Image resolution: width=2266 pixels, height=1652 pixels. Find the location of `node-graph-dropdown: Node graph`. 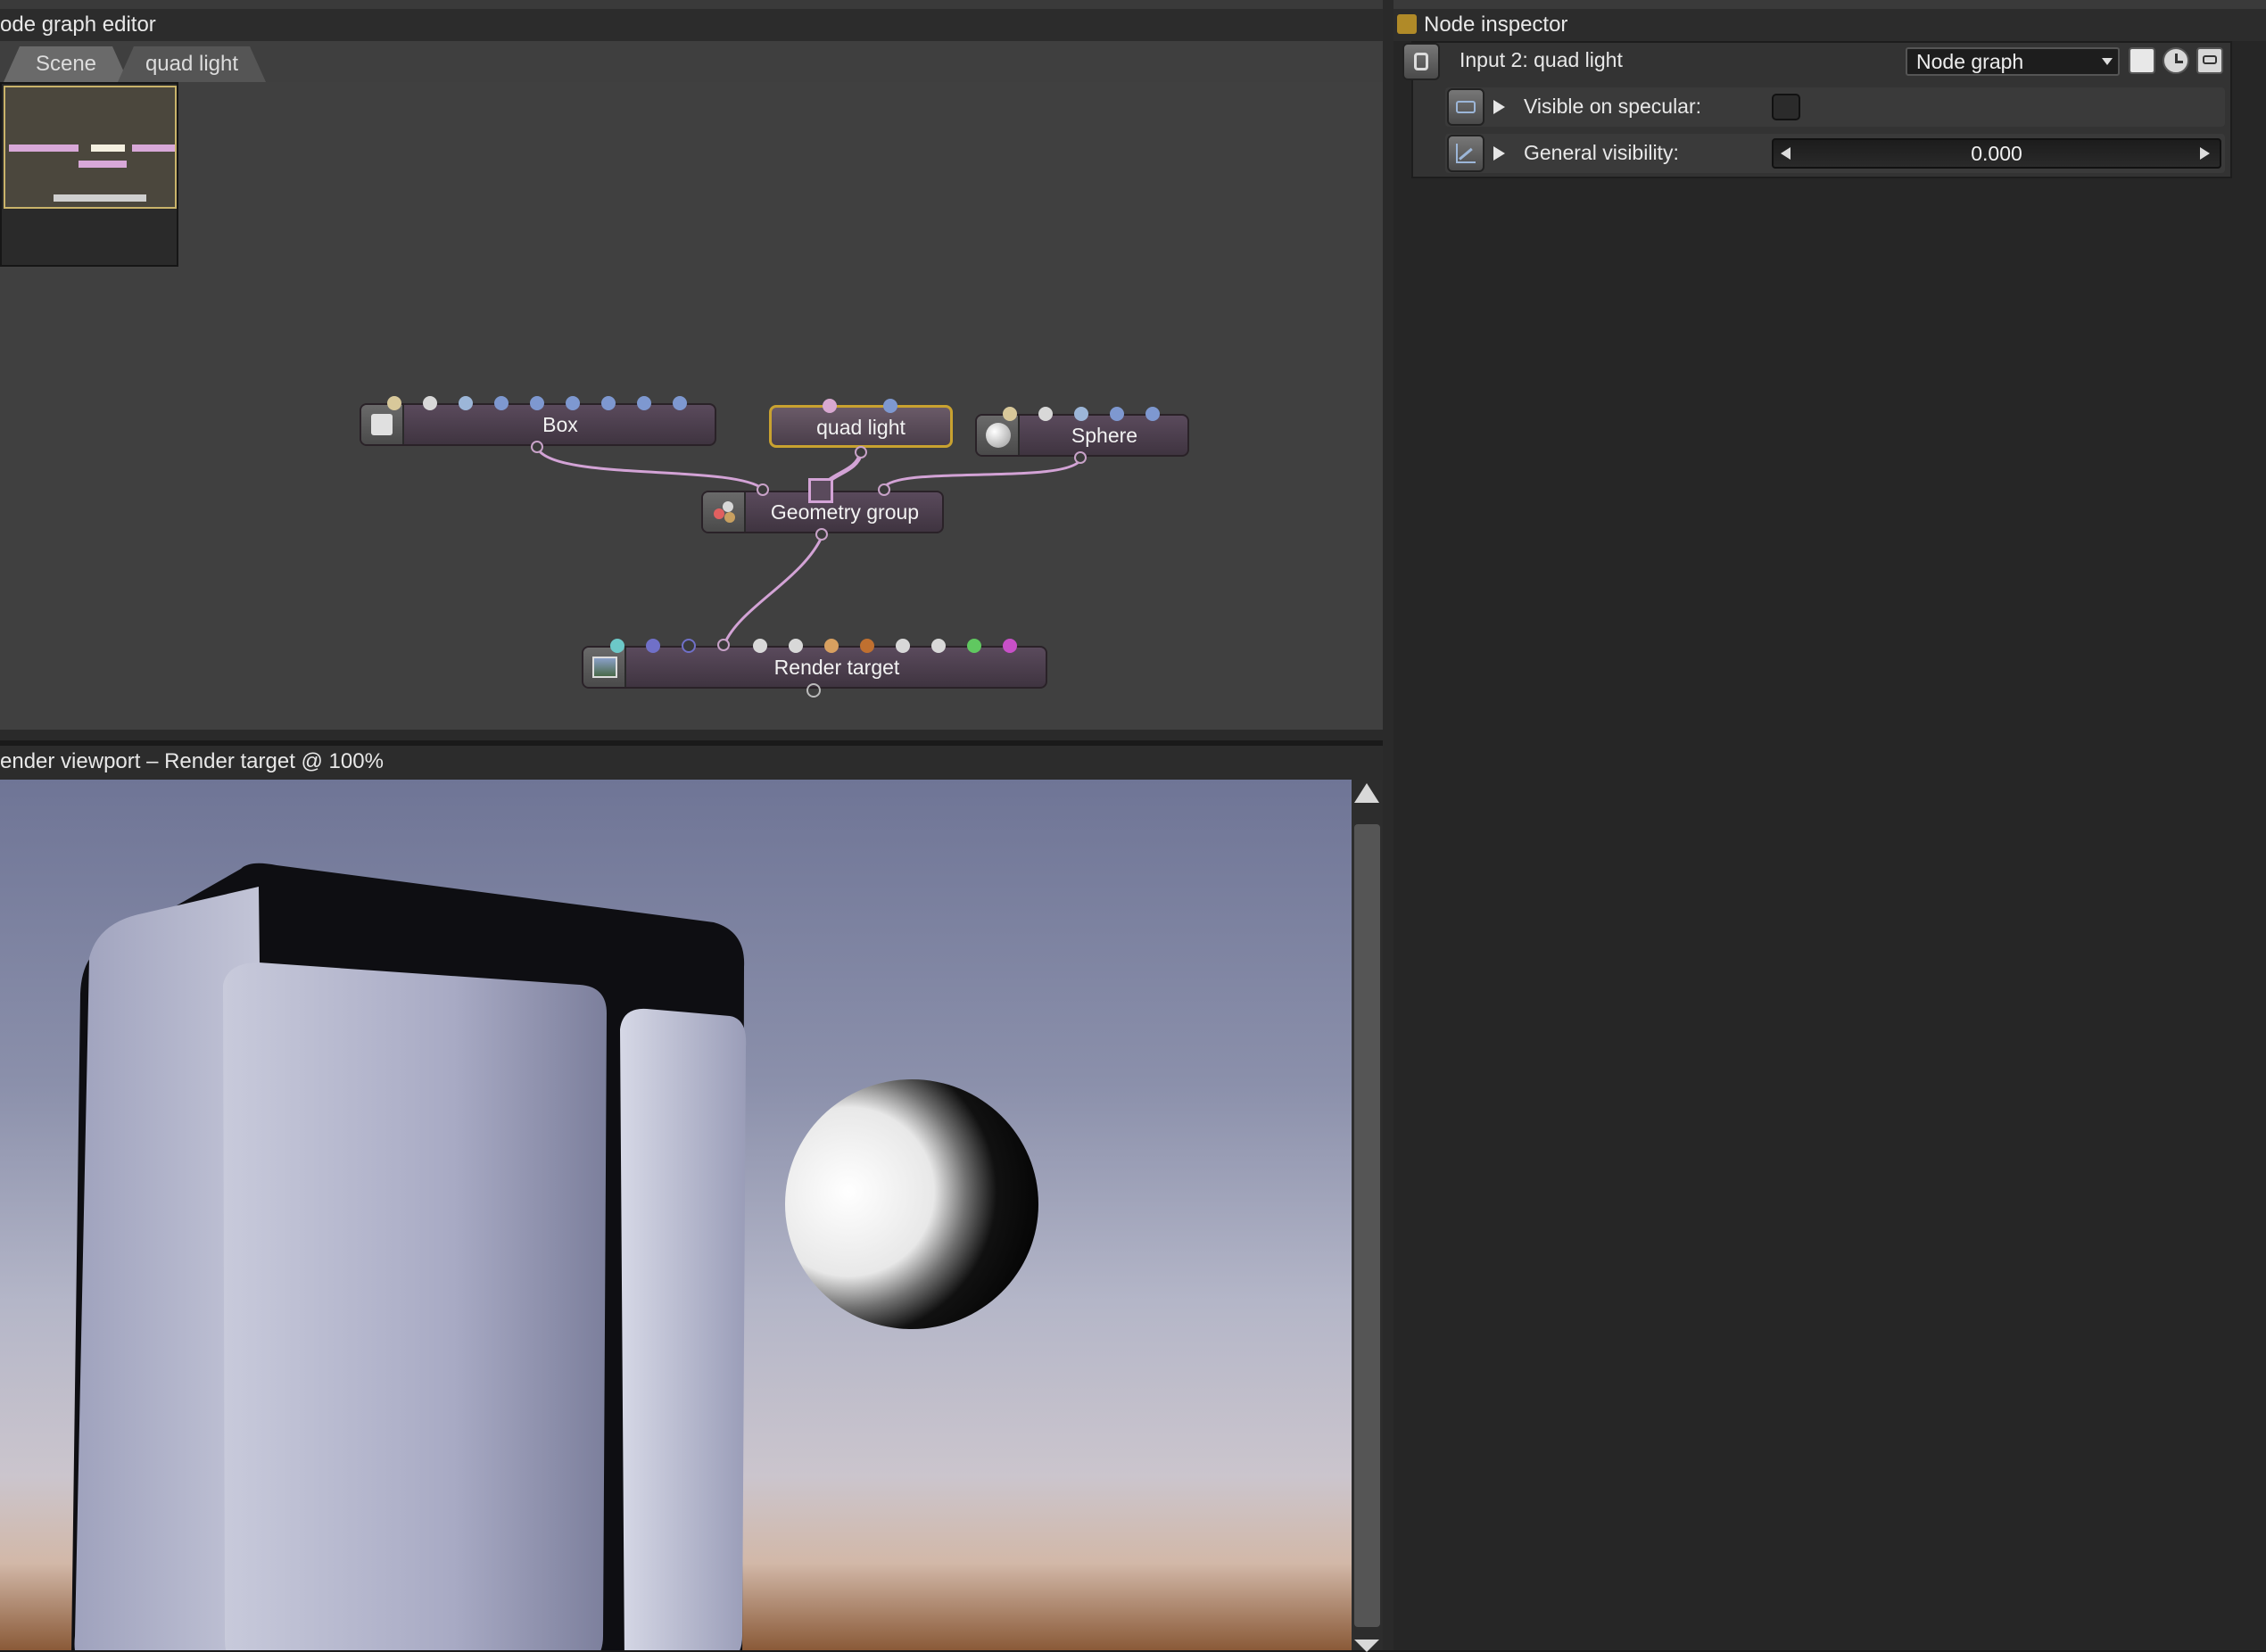

node-graph-dropdown: Node graph is located at coordinates (2013, 61).